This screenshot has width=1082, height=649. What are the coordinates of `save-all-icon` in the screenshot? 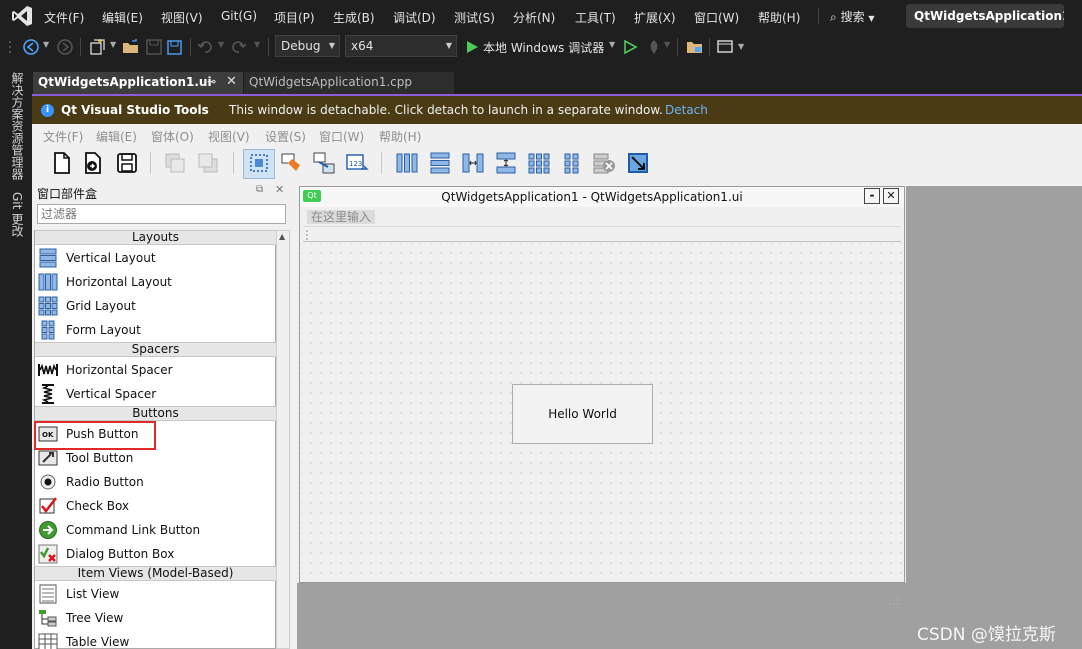 It's located at (175, 47).